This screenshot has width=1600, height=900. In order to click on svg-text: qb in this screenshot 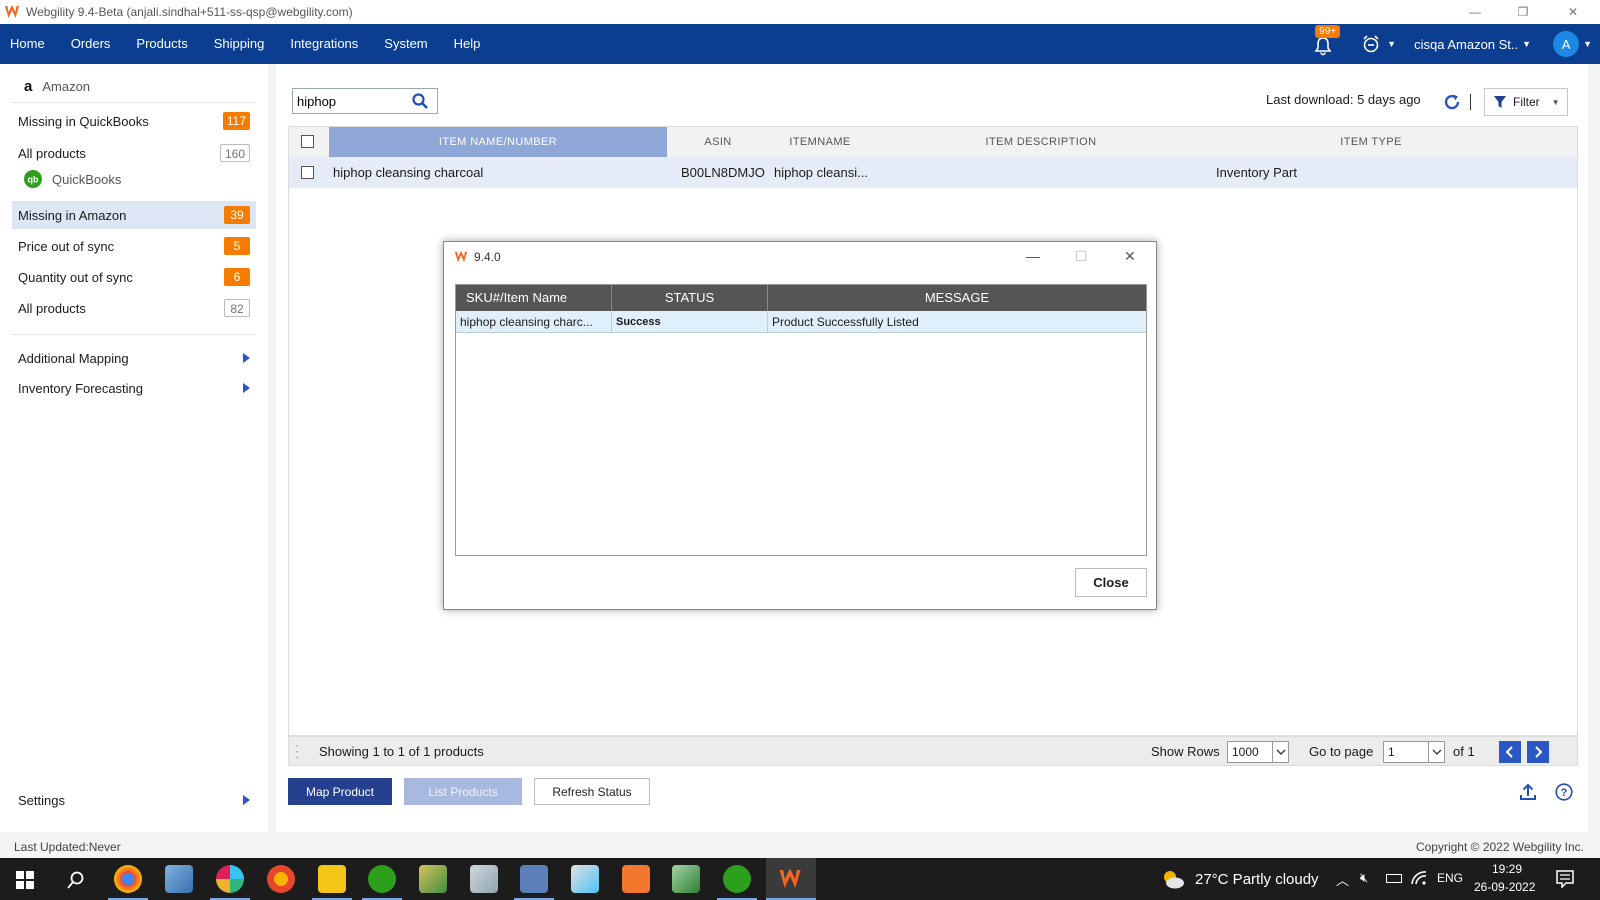, I will do `click(33, 180)`.